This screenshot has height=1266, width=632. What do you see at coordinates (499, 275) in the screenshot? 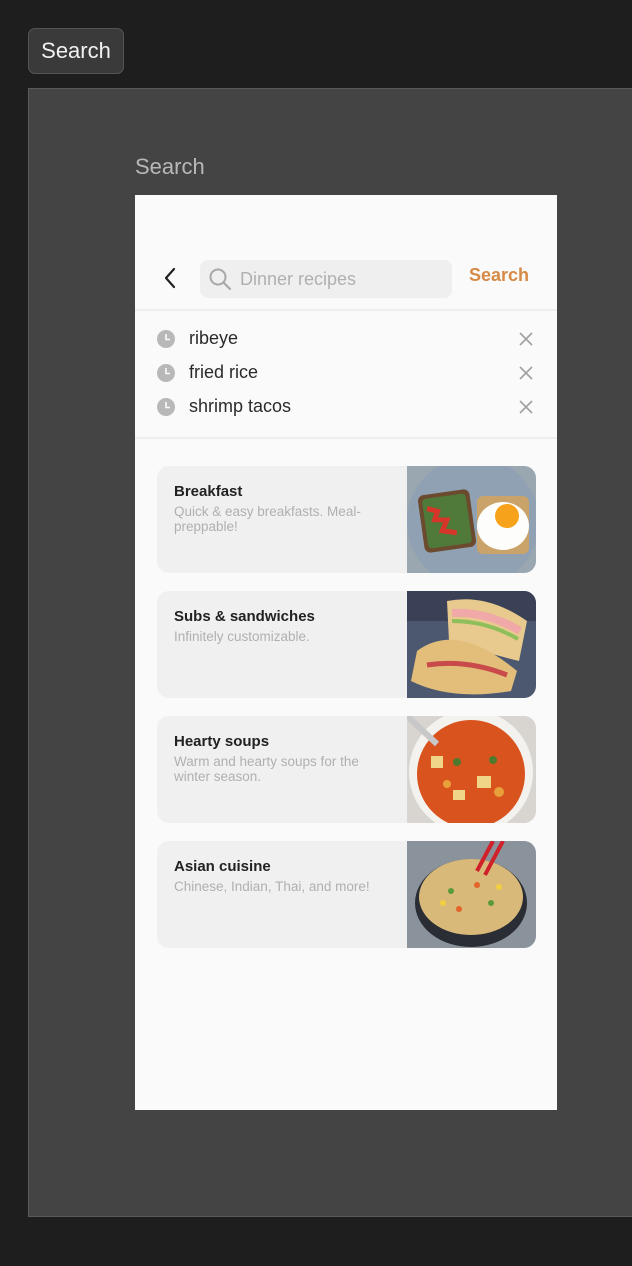
I see `search-submit-button: Search` at bounding box center [499, 275].